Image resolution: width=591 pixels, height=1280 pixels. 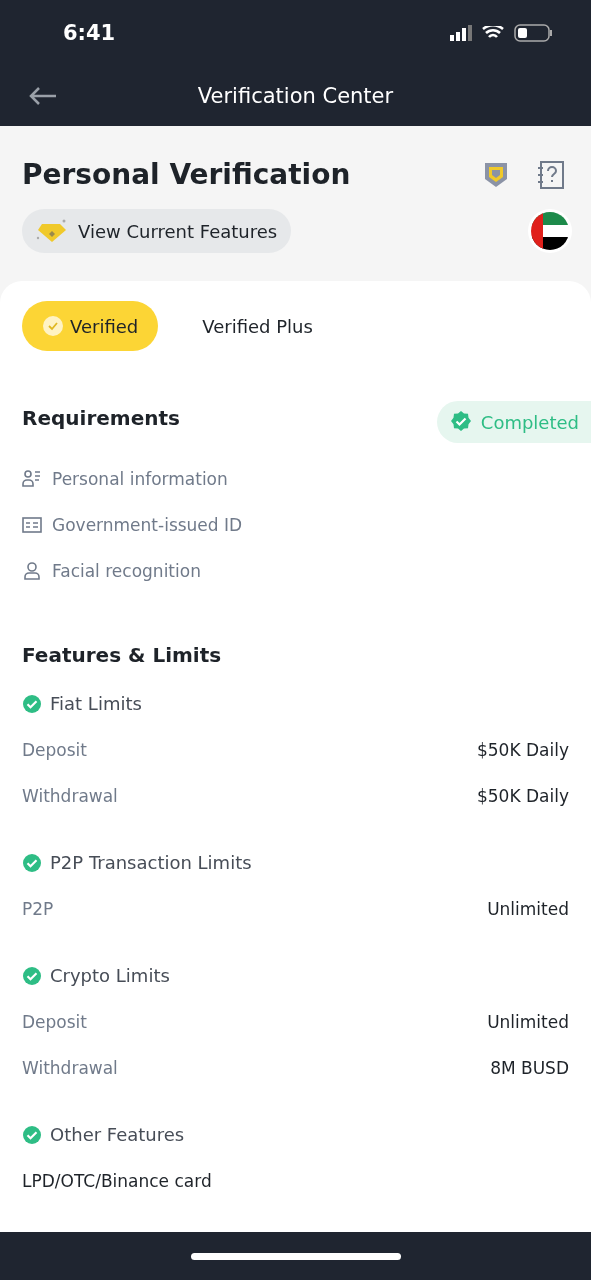 What do you see at coordinates (551, 174) in the screenshot?
I see `help-icon` at bounding box center [551, 174].